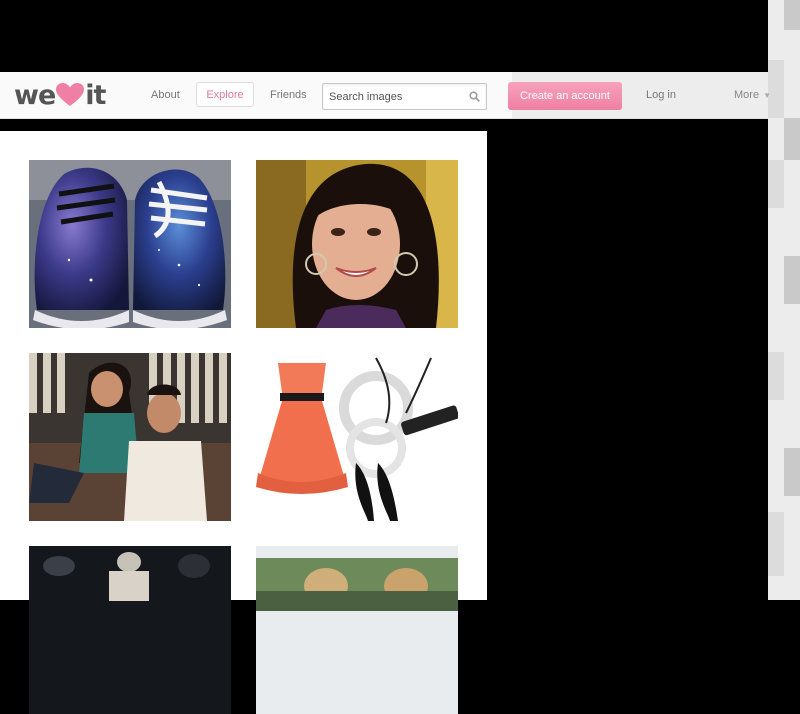 Image resolution: width=800 pixels, height=714 pixels. I want to click on outdoor-image, so click(357, 630).